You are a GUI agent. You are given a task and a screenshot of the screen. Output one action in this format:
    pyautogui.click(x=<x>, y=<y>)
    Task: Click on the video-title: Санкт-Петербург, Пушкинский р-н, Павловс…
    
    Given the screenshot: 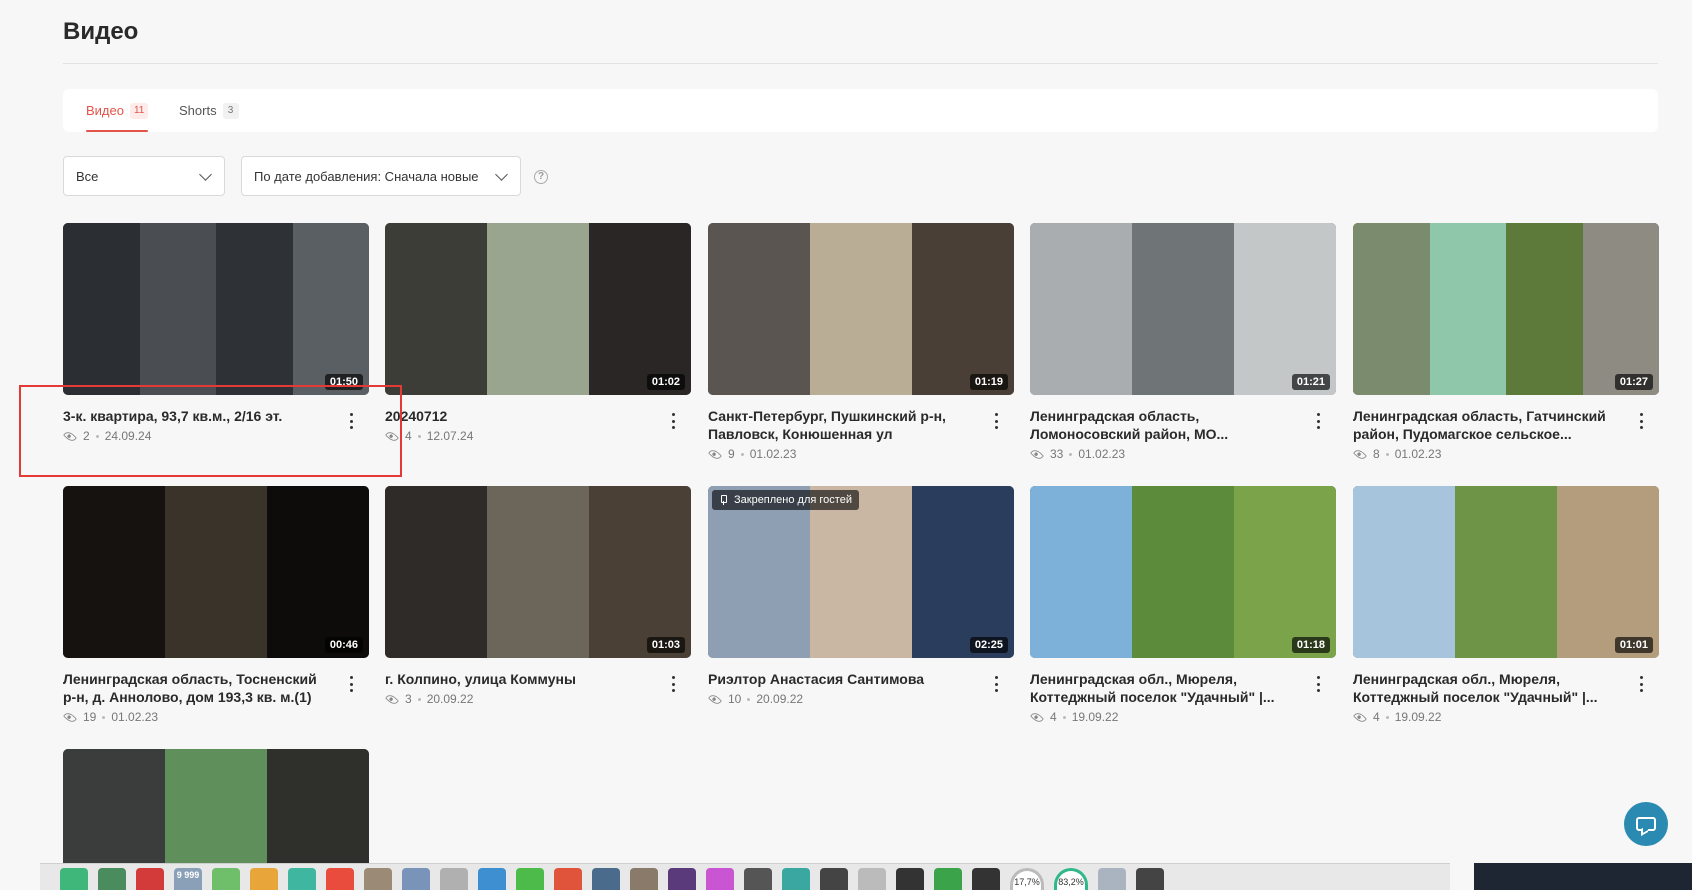 What is the action you would take?
    pyautogui.click(x=843, y=425)
    